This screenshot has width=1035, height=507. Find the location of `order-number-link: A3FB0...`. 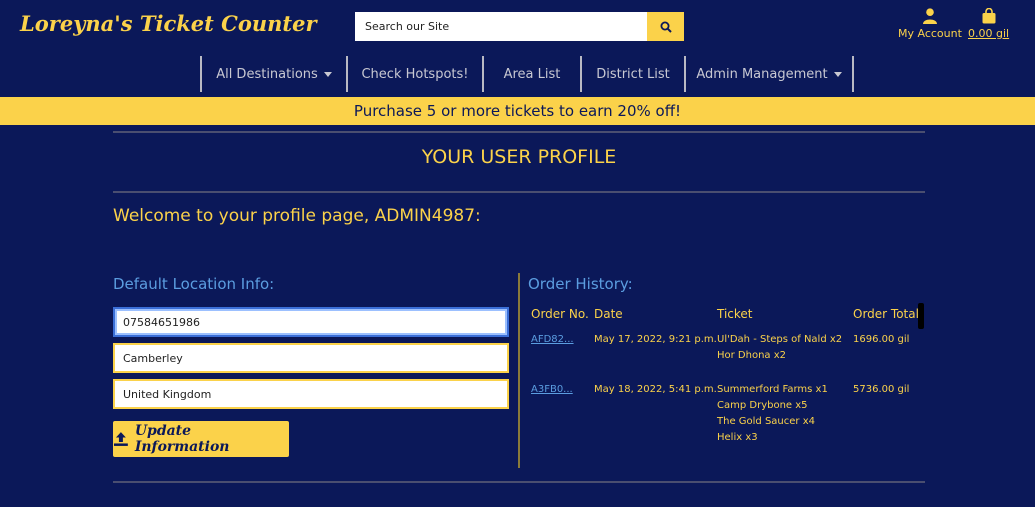

order-number-link: A3FB0... is located at coordinates (552, 390).